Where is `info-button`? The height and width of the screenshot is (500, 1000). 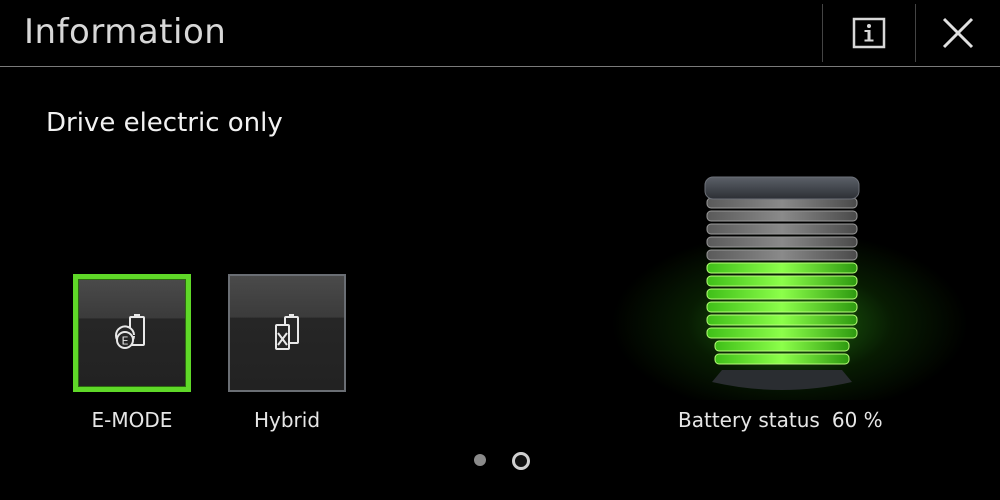 info-button is located at coordinates (869, 33).